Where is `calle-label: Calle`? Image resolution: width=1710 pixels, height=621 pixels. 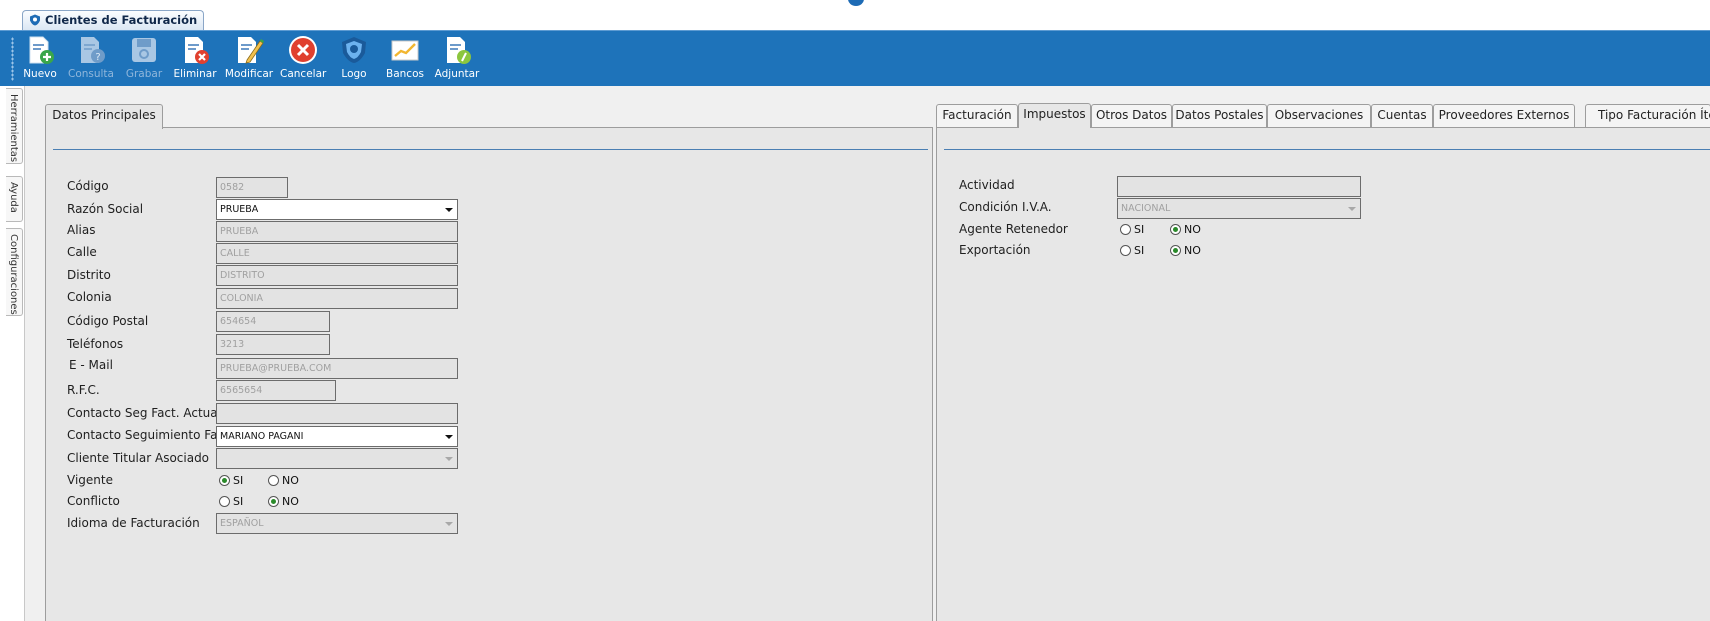 calle-label: Calle is located at coordinates (82, 252).